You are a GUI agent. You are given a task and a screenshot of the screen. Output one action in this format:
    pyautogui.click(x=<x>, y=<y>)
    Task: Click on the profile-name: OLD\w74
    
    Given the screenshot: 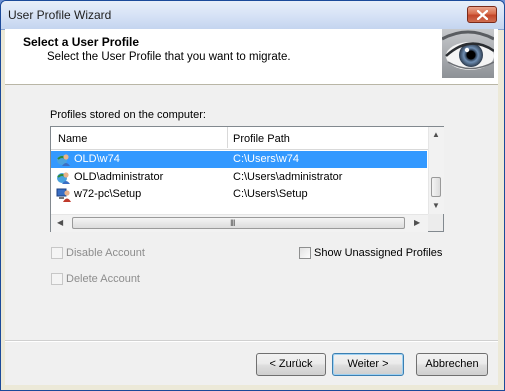 What is the action you would take?
    pyautogui.click(x=97, y=159)
    